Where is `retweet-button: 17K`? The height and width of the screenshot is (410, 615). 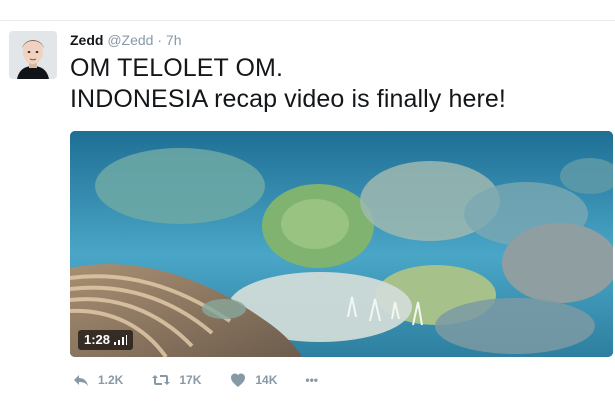 retweet-button: 17K is located at coordinates (176, 380).